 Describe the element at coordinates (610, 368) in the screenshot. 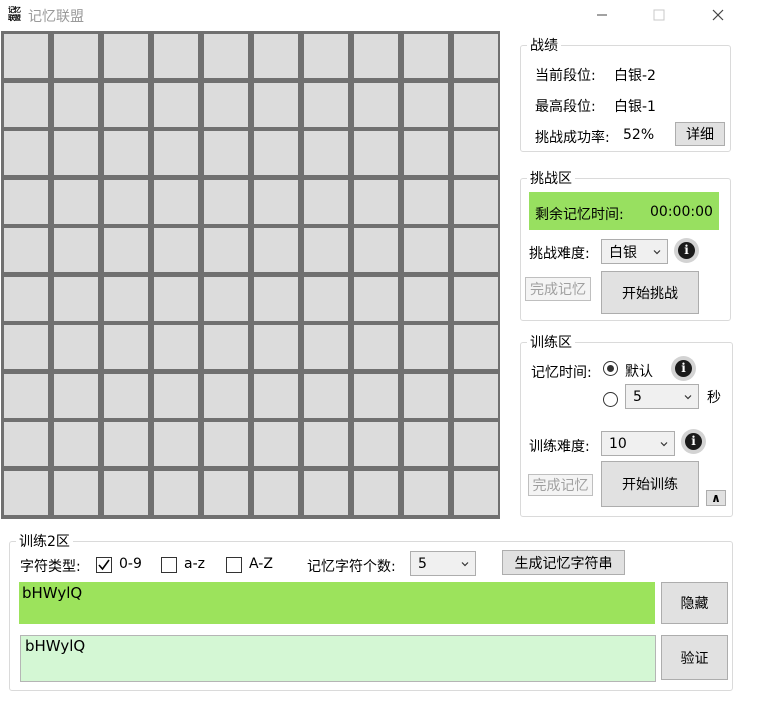

I see `default-time-radio` at that location.